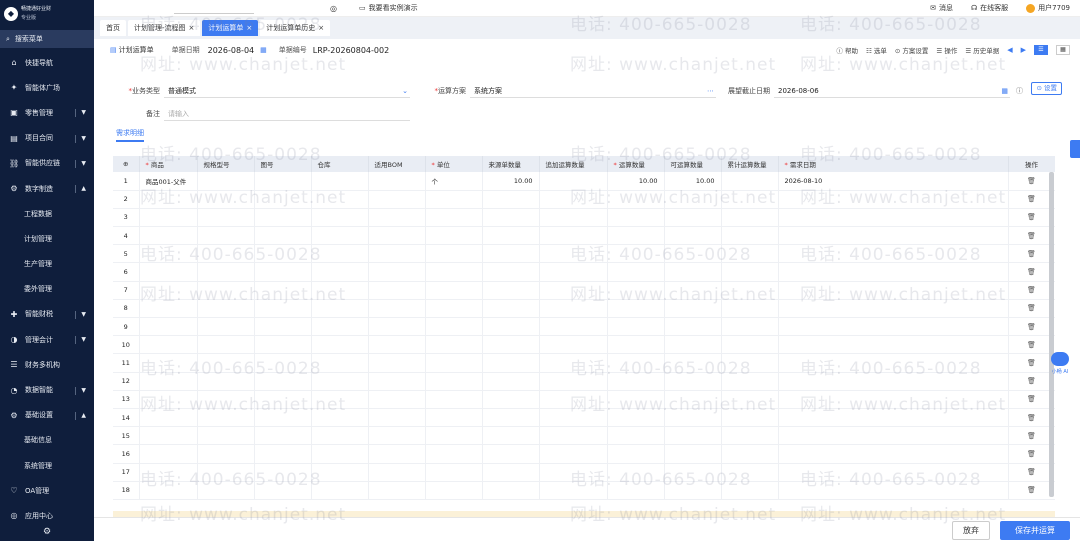 Image resolution: width=1080 pixels, height=541 pixels. Describe the element at coordinates (971, 530) in the screenshot. I see `cancel-button: 放弃` at that location.